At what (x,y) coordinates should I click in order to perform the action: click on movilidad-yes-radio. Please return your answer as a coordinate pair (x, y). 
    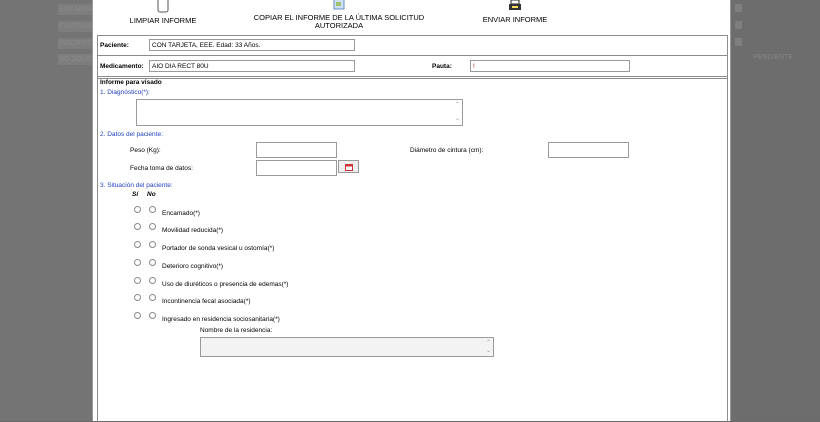
    Looking at the image, I should click on (137, 226).